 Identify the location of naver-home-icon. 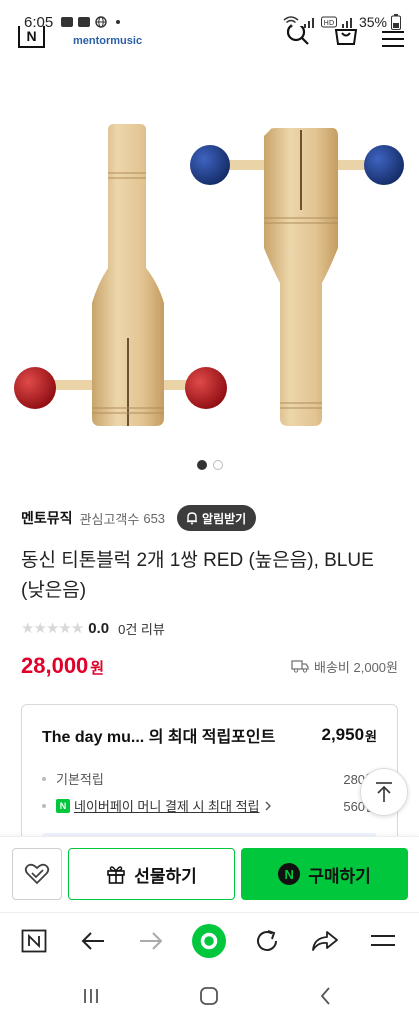
(34, 941).